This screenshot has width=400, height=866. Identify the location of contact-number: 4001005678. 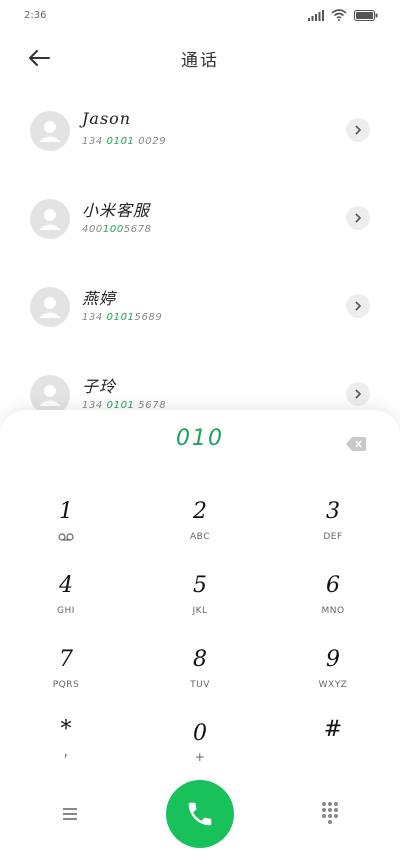
(117, 229).